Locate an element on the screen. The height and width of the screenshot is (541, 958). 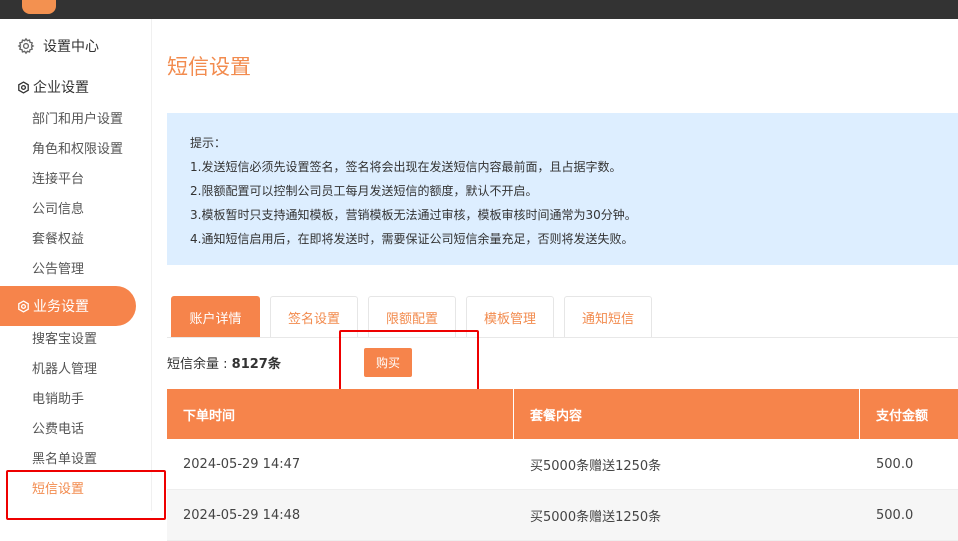
table-row: 2024-05-29 14:47 买5000条赠送1250条 500.0 is located at coordinates (562, 464).